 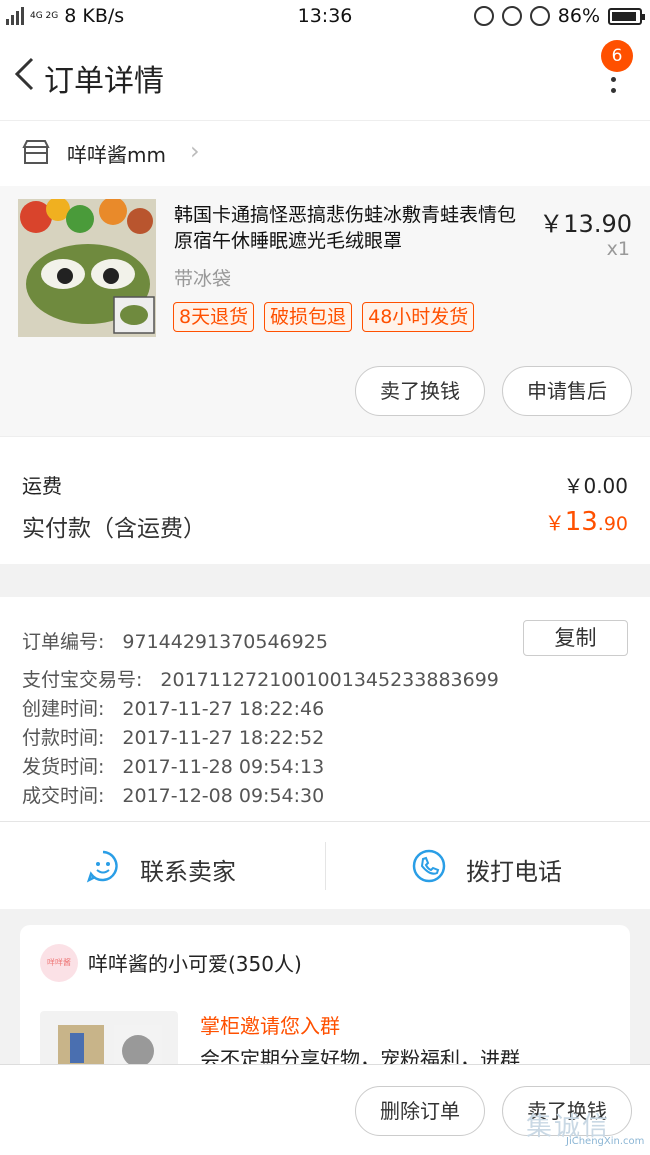 I want to click on product-price: ￥13.90, so click(x=585, y=224).